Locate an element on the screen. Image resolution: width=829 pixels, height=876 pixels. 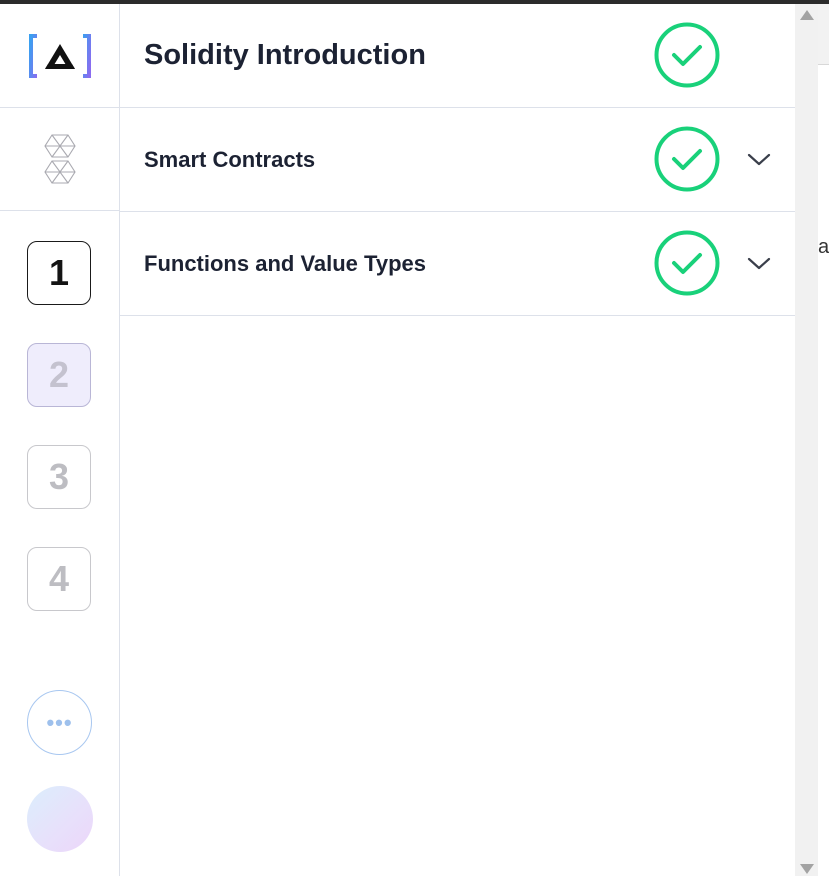
more-options-button: ••• is located at coordinates (59, 722).